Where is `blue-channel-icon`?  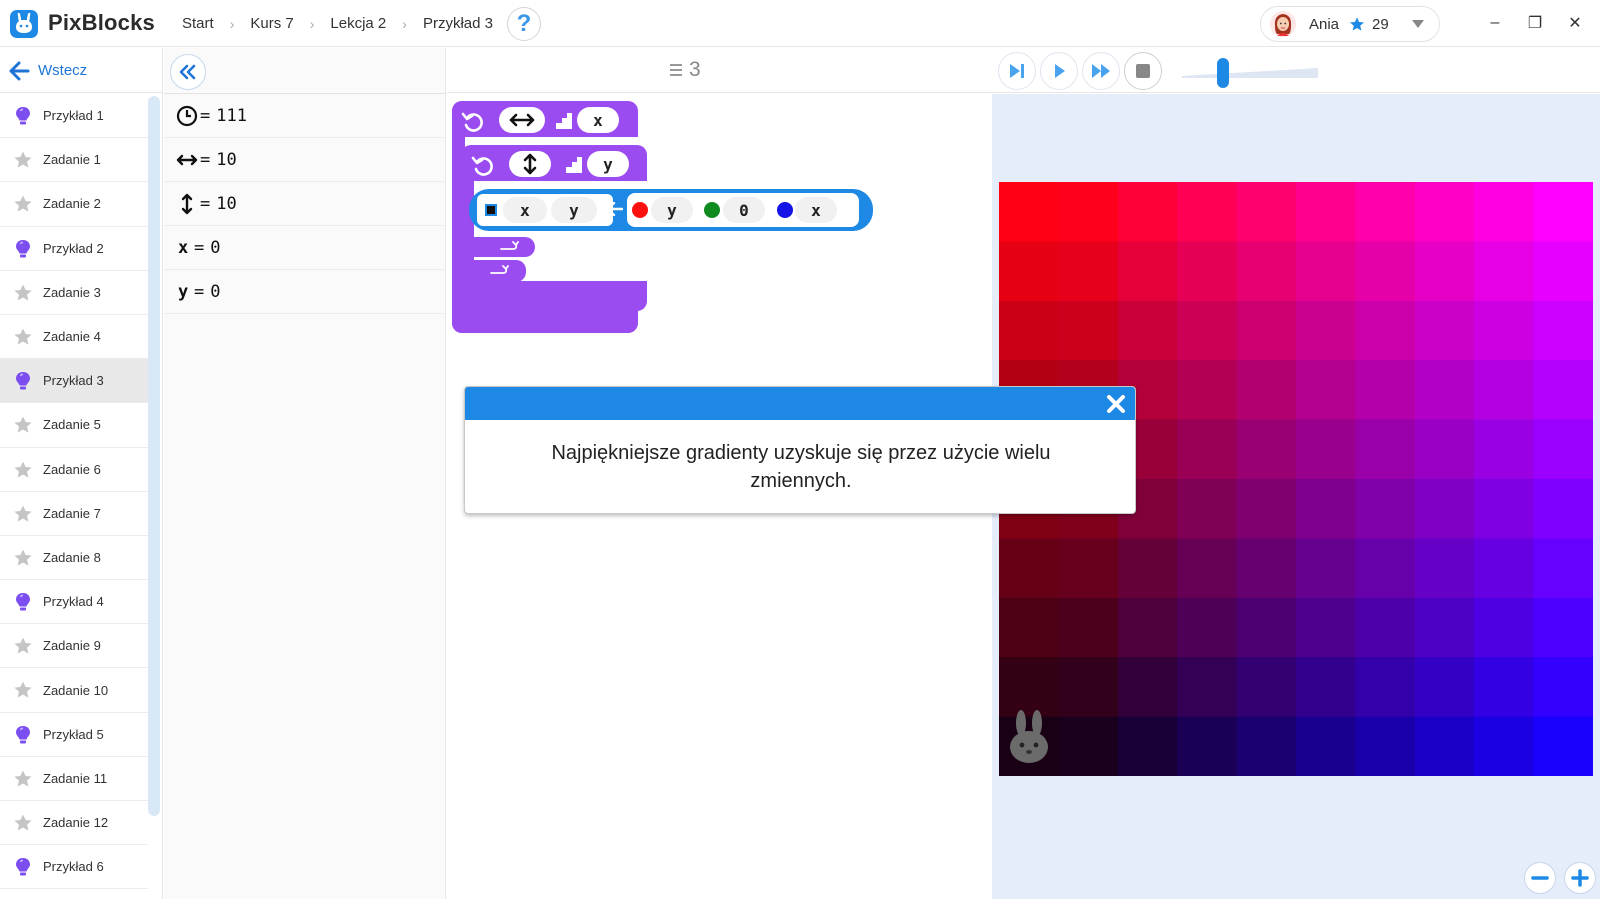 blue-channel-icon is located at coordinates (785, 210).